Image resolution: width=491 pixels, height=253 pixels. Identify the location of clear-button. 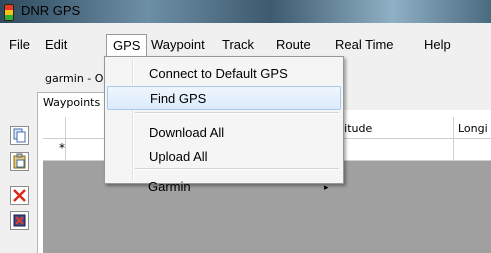
(19, 220).